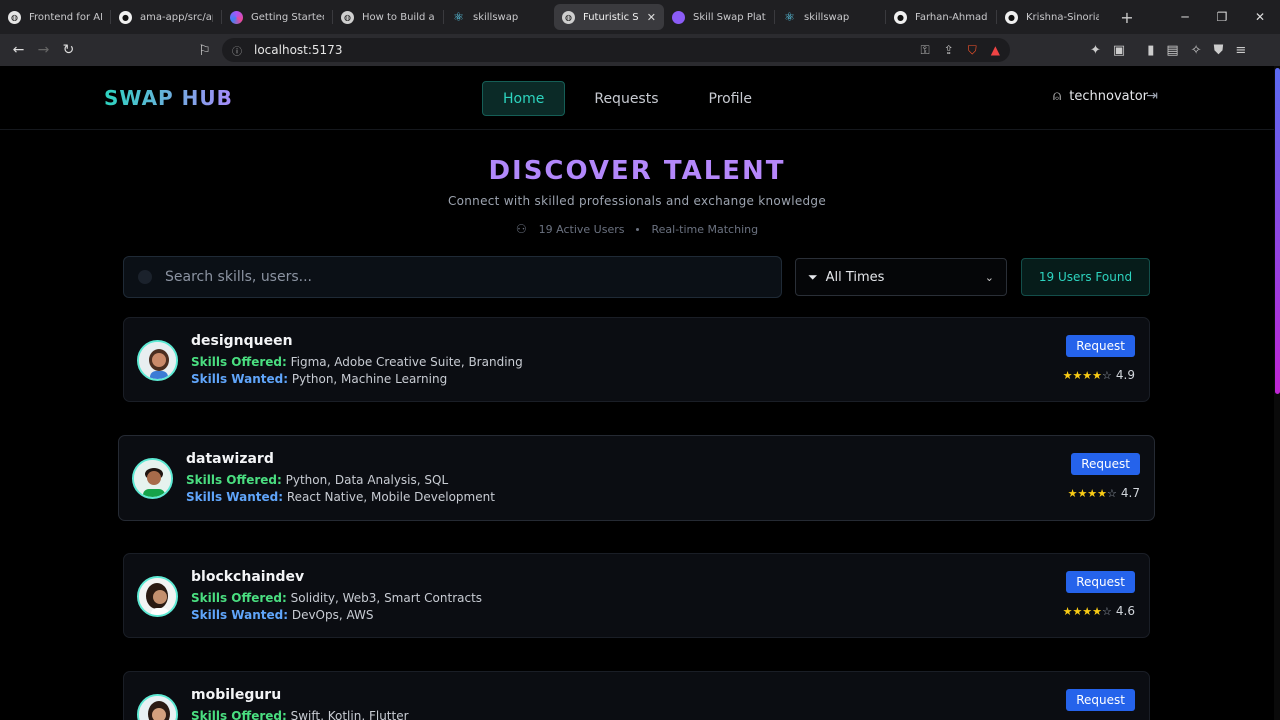 The height and width of the screenshot is (720, 1280). I want to click on separator-dot, so click(638, 229).